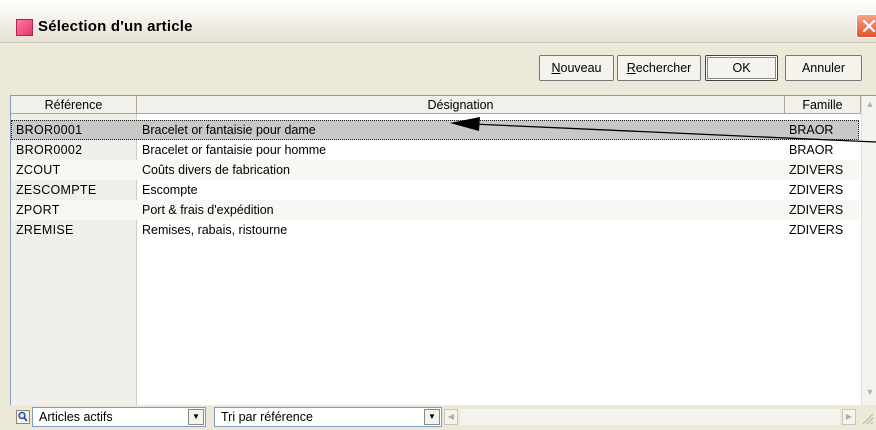 The width and height of the screenshot is (876, 430). Describe the element at coordinates (216, 170) in the screenshot. I see `cell-designation: Coûts divers de fabrication` at that location.